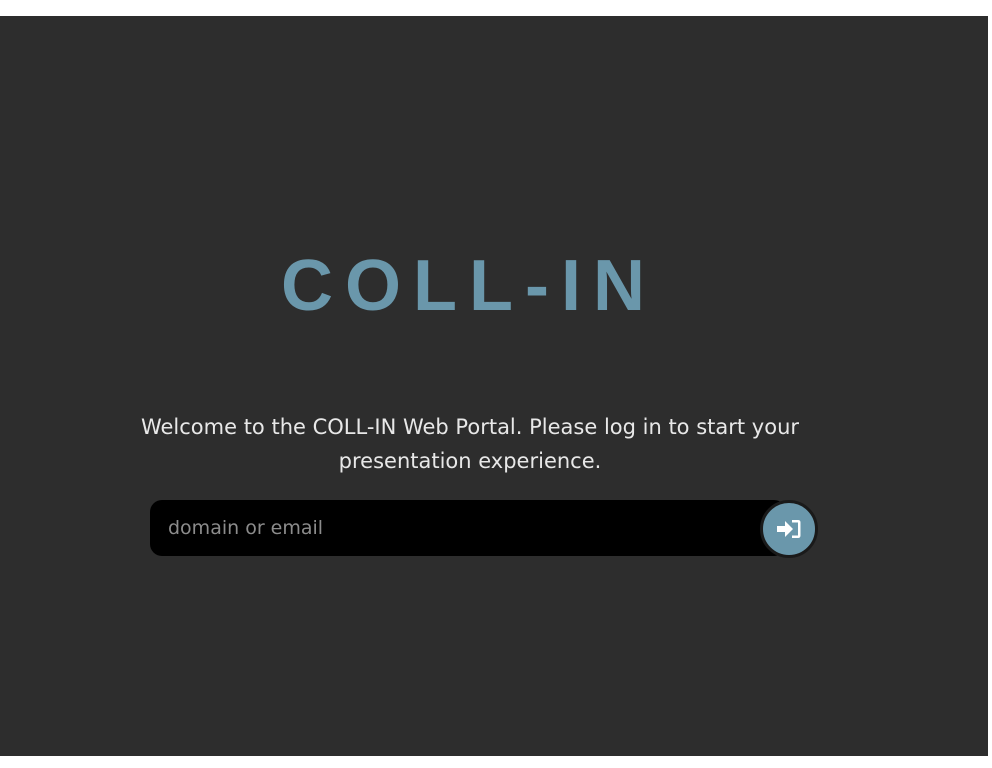  What do you see at coordinates (468, 528) in the screenshot?
I see `domain-or-email-input` at bounding box center [468, 528].